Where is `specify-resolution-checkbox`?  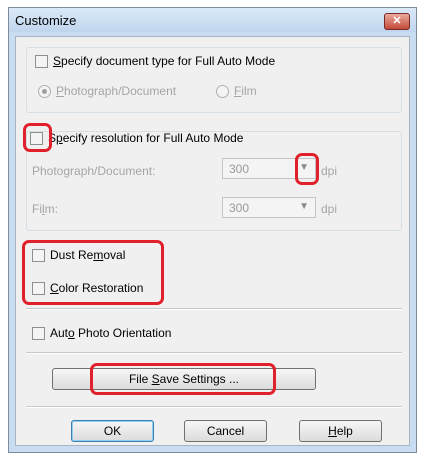 specify-resolution-checkbox is located at coordinates (36, 138).